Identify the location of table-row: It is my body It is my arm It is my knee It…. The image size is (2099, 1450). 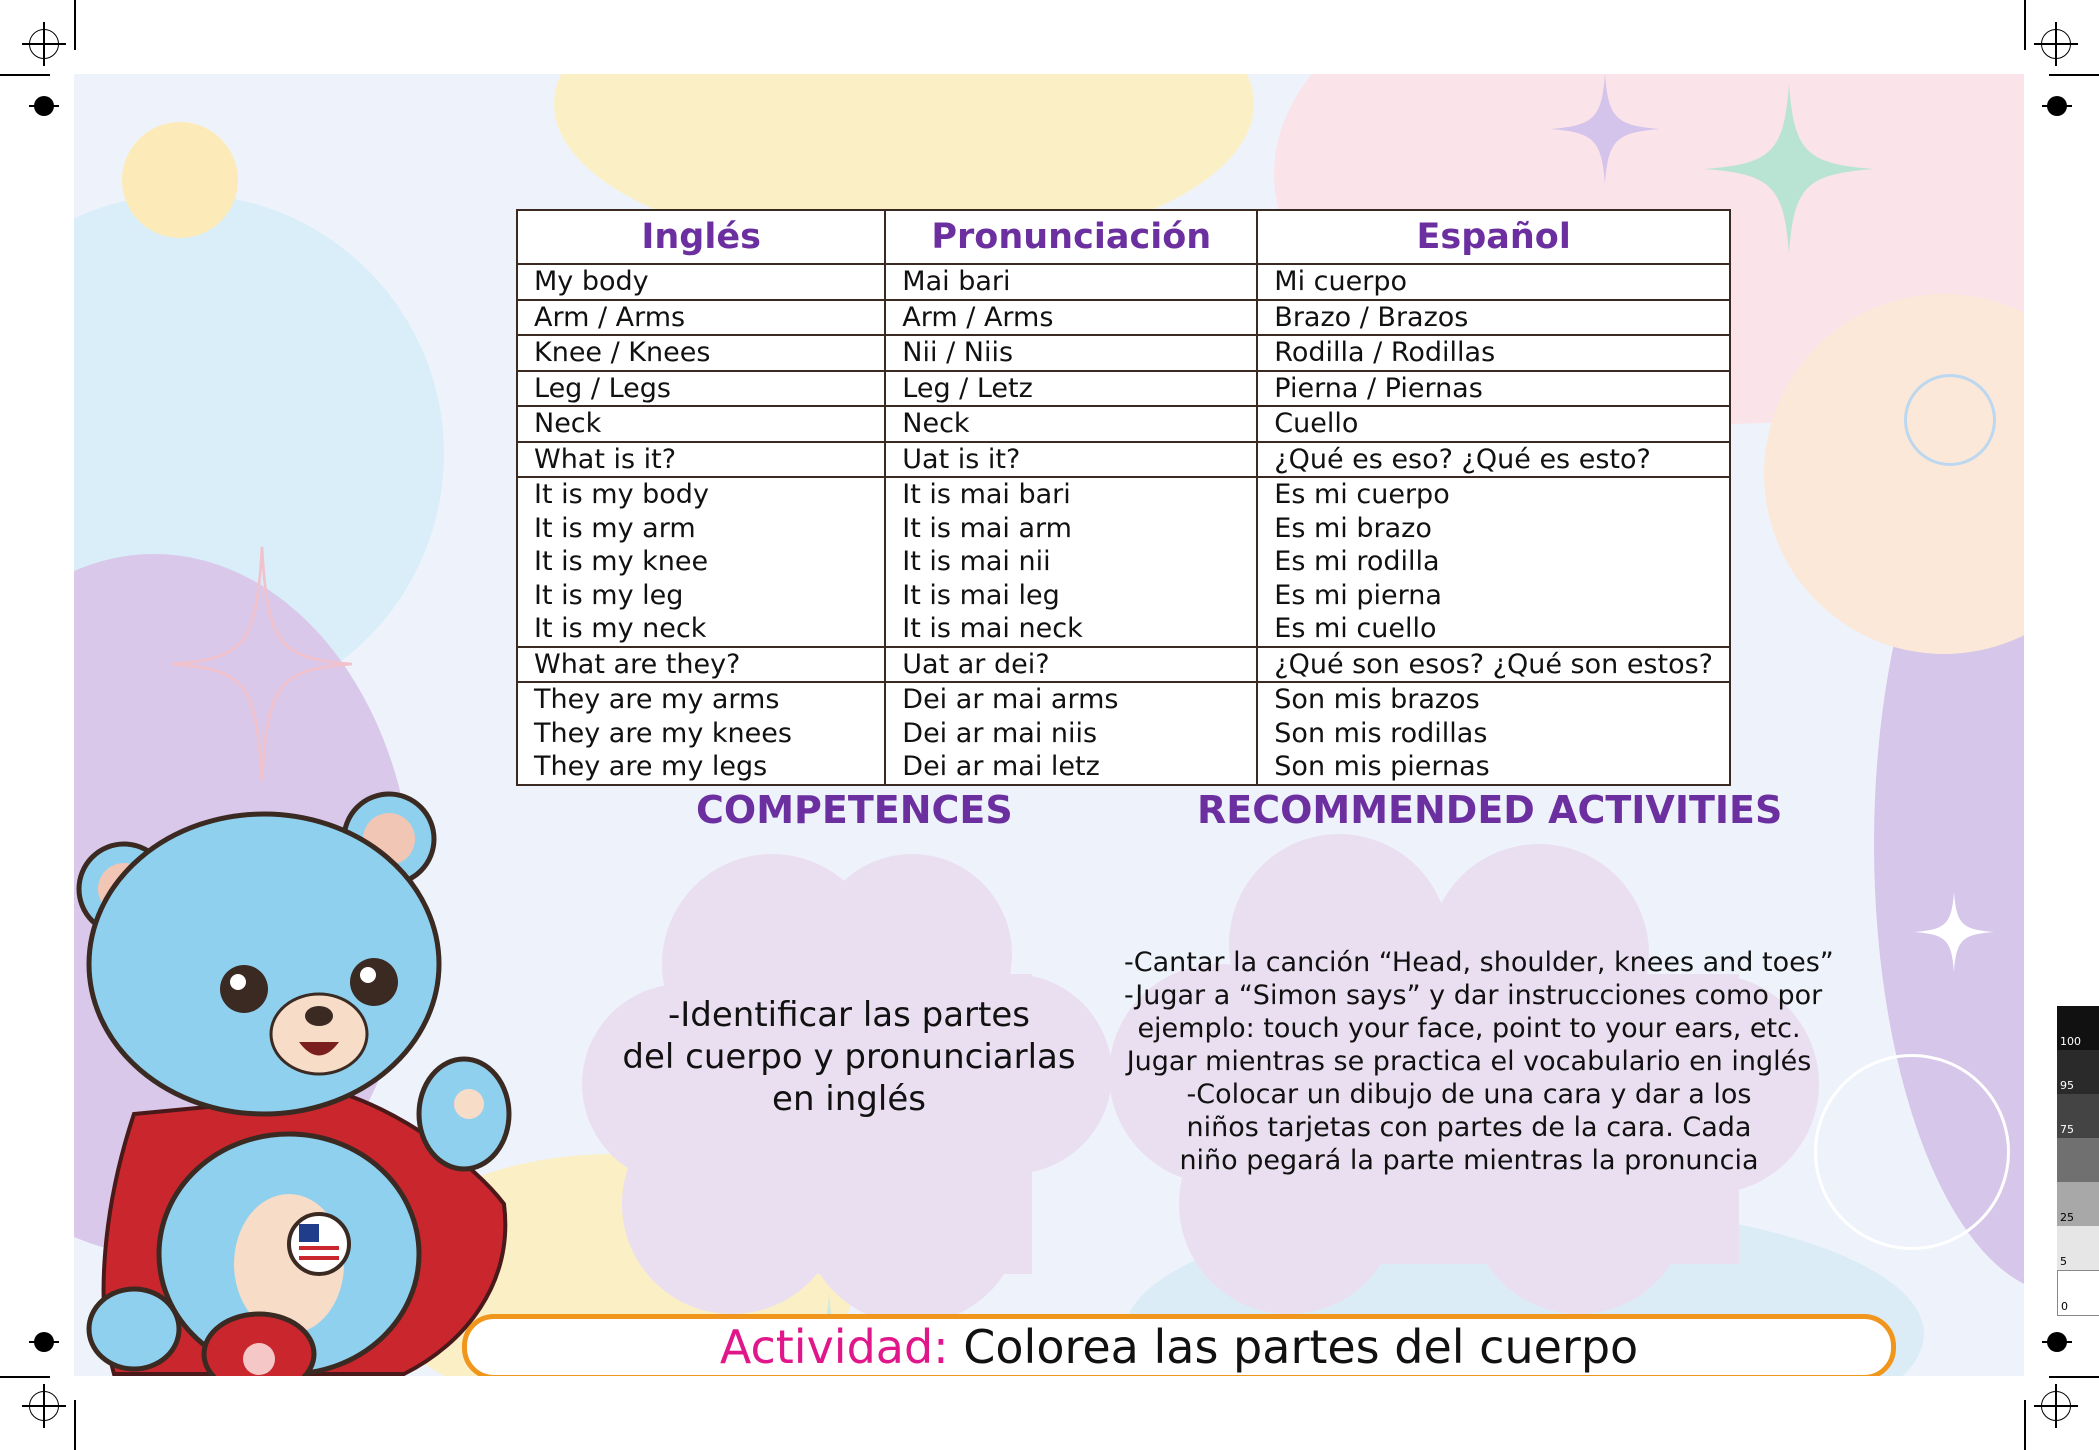
(1123, 562).